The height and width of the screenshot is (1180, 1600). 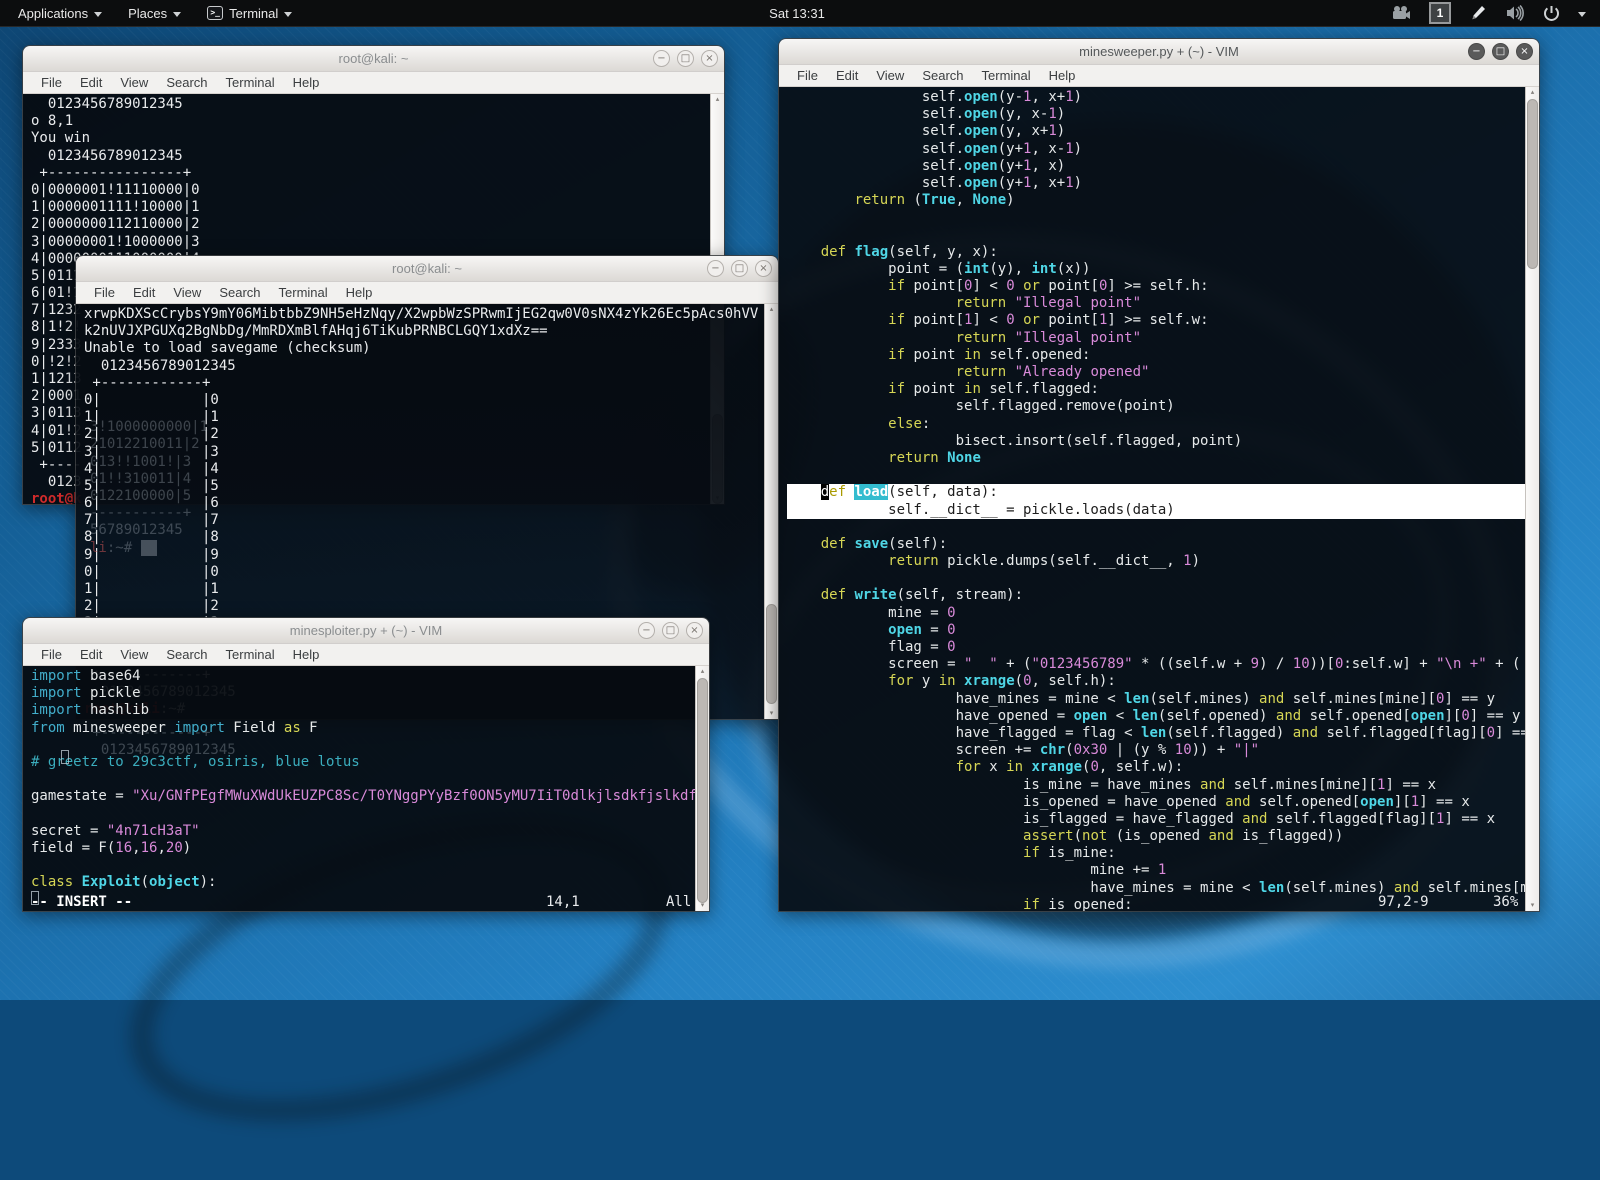 What do you see at coordinates (964, 733) in the screenshot?
I see `code-token: have_flagged = flag <` at bounding box center [964, 733].